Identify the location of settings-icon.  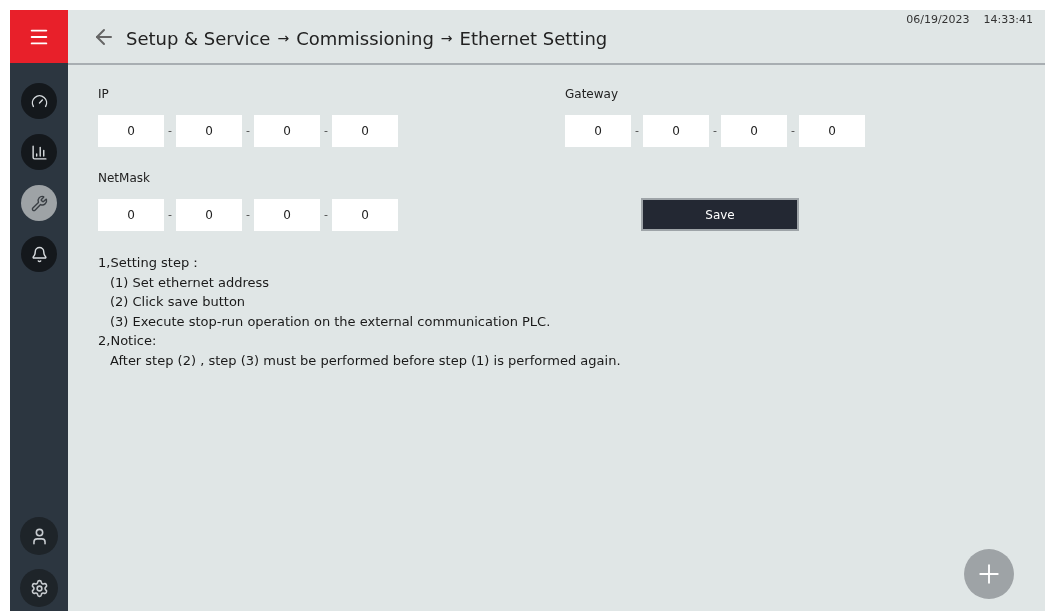
(39, 588).